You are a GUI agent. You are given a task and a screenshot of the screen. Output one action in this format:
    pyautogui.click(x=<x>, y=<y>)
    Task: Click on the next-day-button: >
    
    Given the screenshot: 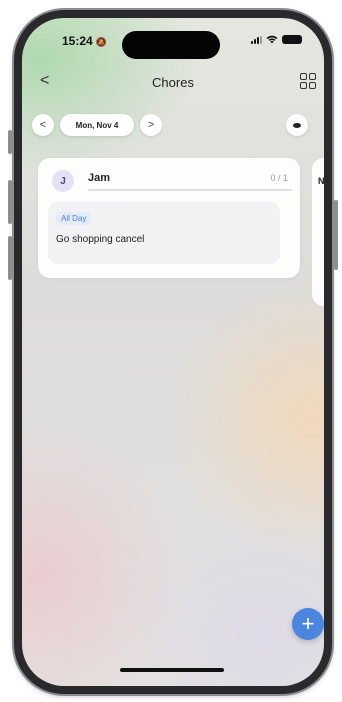 What is the action you would take?
    pyautogui.click(x=151, y=125)
    